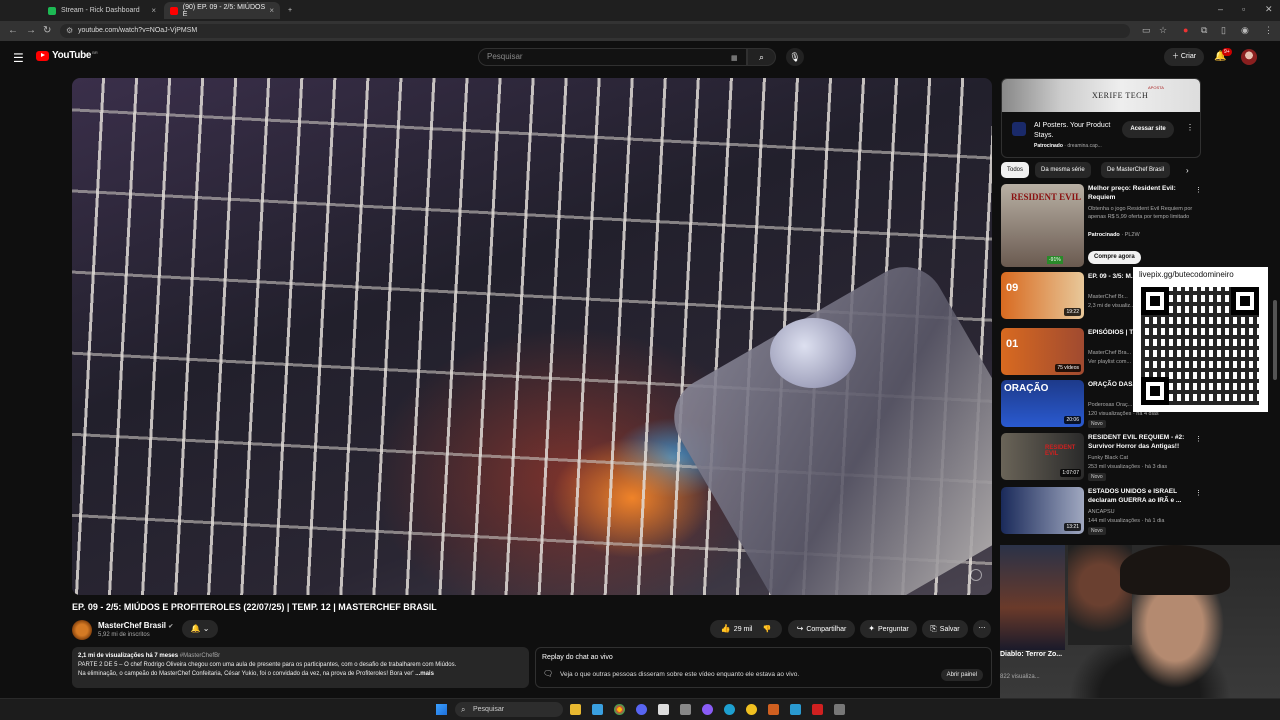 This screenshot has width=1280, height=720. What do you see at coordinates (1163, 30) in the screenshot?
I see `bookmark-star-icon: ☆` at bounding box center [1163, 30].